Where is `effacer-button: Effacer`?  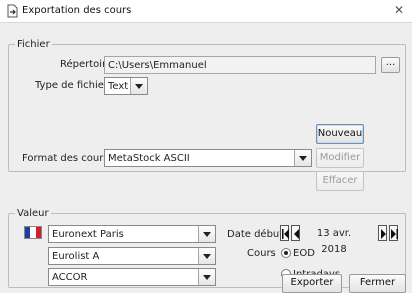
effacer-button: Effacer is located at coordinates (340, 181).